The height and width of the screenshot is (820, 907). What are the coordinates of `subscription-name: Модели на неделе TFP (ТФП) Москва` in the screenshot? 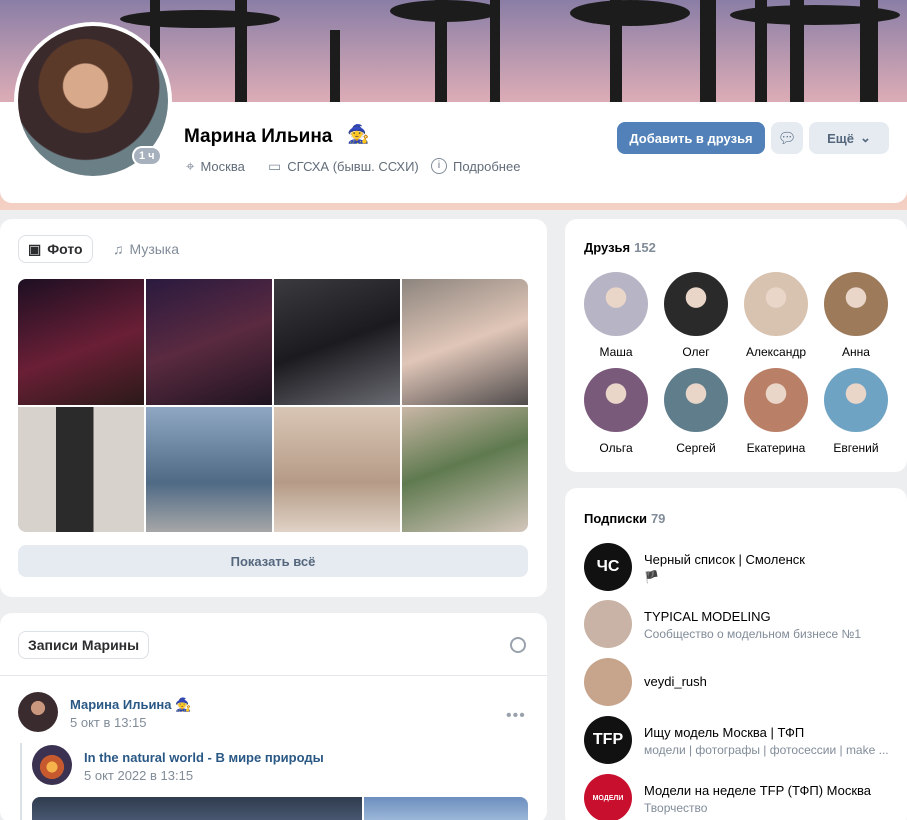 It's located at (757, 790).